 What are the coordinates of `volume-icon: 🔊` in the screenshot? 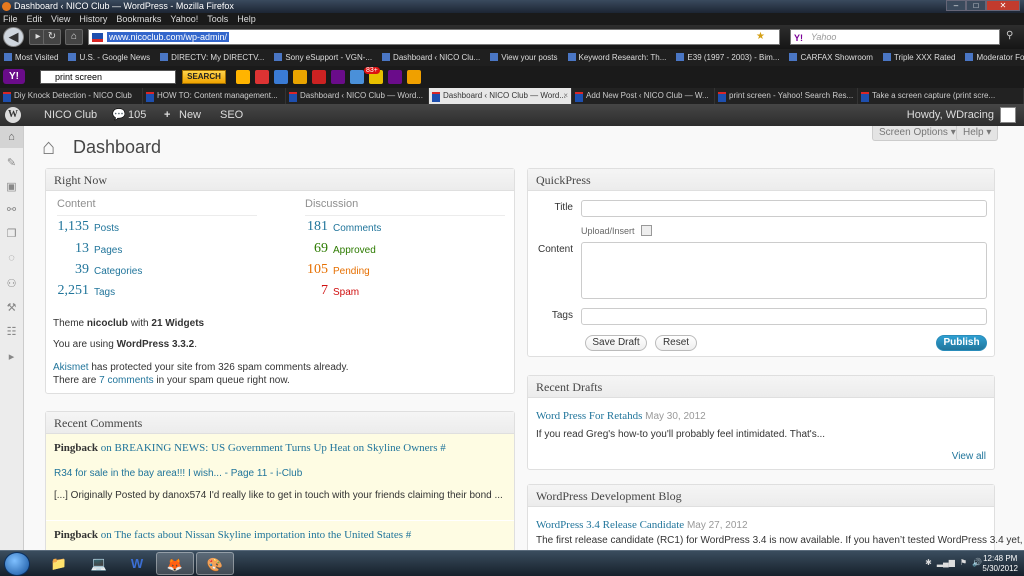 It's located at (977, 562).